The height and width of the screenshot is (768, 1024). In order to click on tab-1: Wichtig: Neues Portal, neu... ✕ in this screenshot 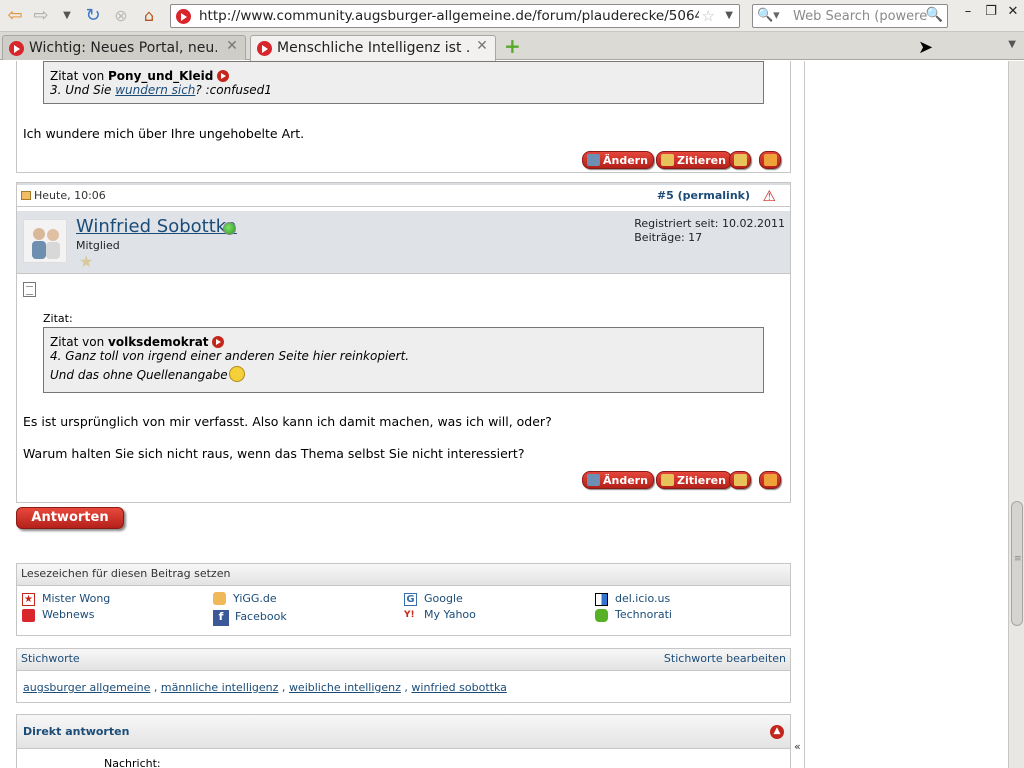, I will do `click(124, 47)`.